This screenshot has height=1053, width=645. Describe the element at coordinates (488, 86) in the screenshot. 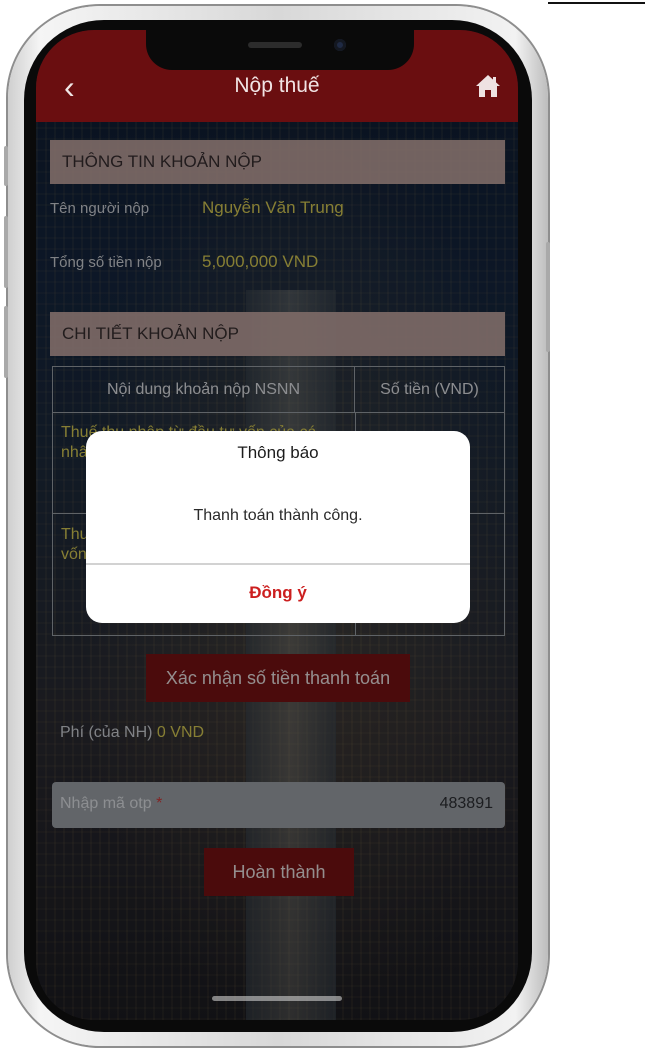

I see `home-icon` at that location.